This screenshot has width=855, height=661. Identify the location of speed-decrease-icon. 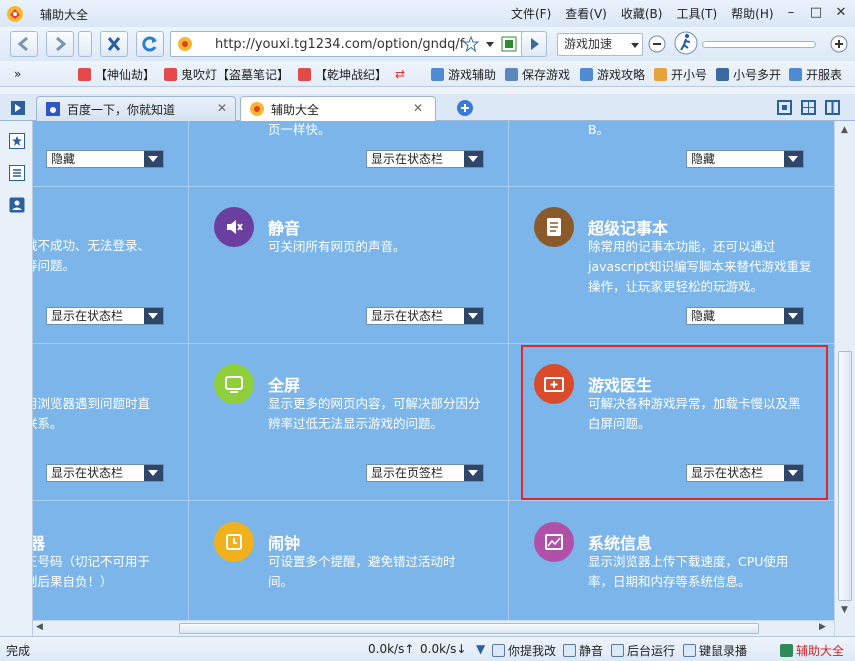
(657, 44).